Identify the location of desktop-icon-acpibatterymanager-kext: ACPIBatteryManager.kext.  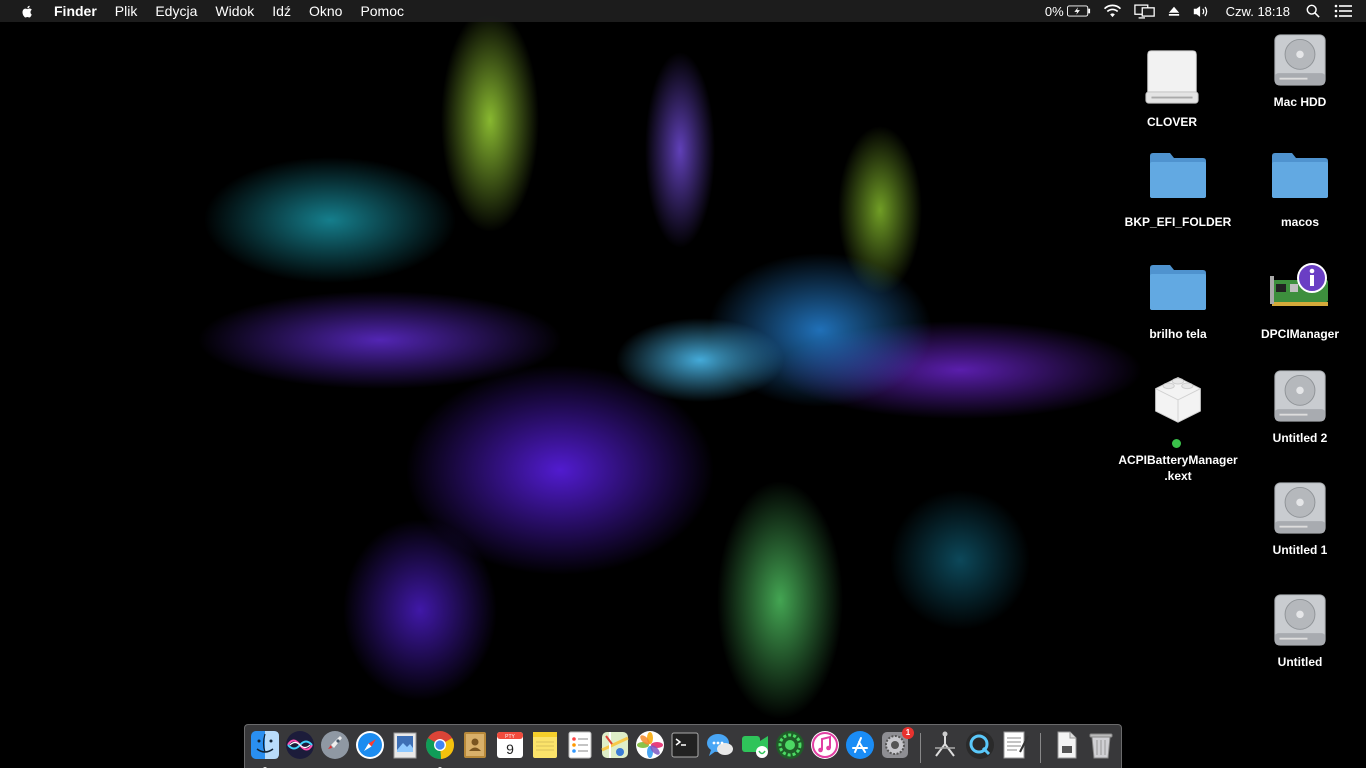
(1178, 427).